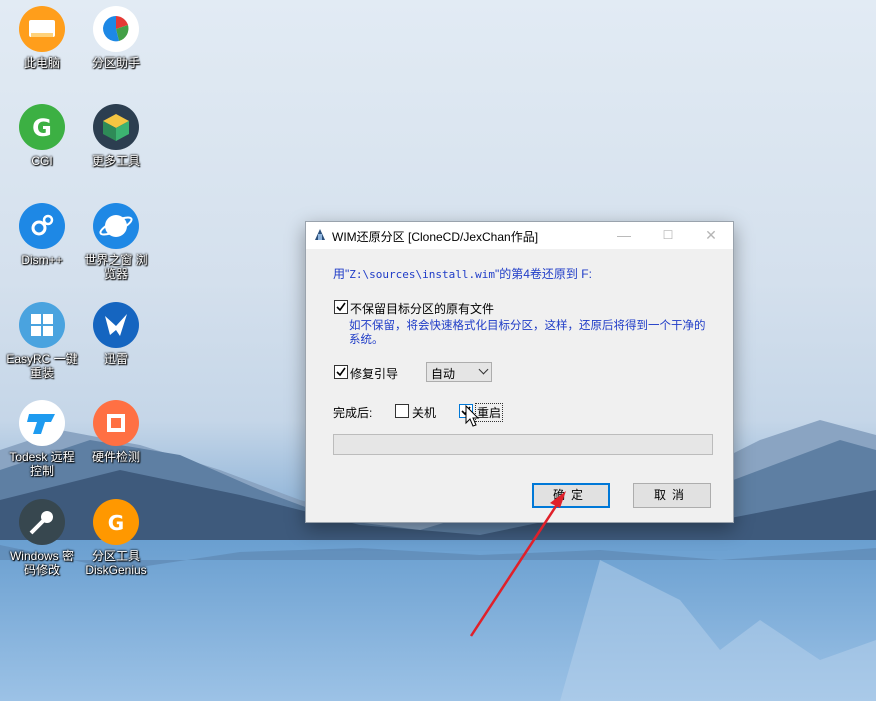  What do you see at coordinates (668, 235) in the screenshot?
I see `maximize-button: ☐` at bounding box center [668, 235].